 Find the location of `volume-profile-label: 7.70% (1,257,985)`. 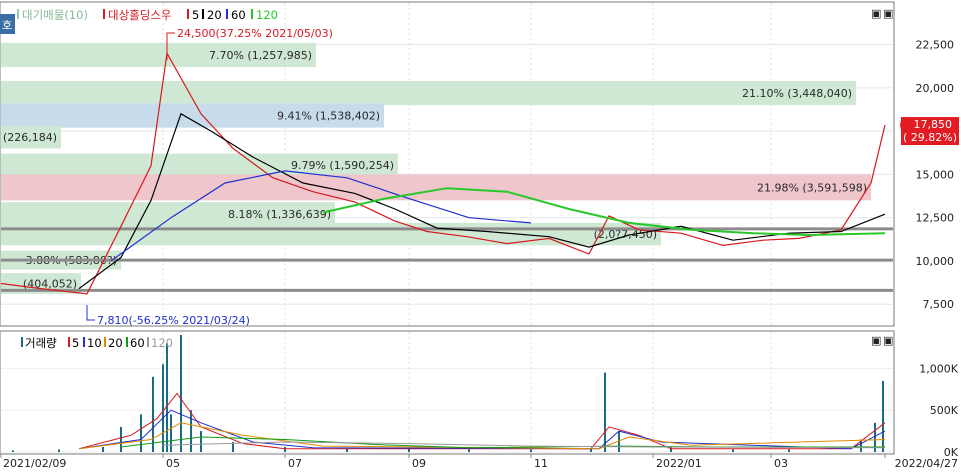

volume-profile-label: 7.70% (1,257,985) is located at coordinates (260, 55).